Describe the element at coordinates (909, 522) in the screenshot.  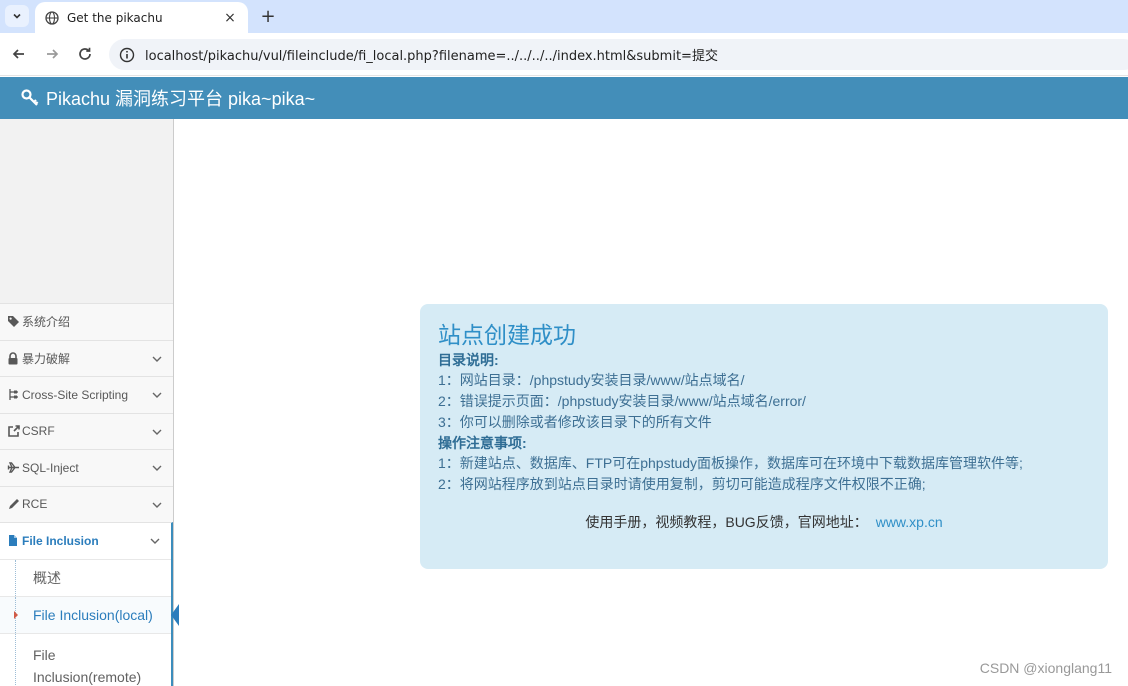
I see `official-site-link: www.xp.cn` at that location.